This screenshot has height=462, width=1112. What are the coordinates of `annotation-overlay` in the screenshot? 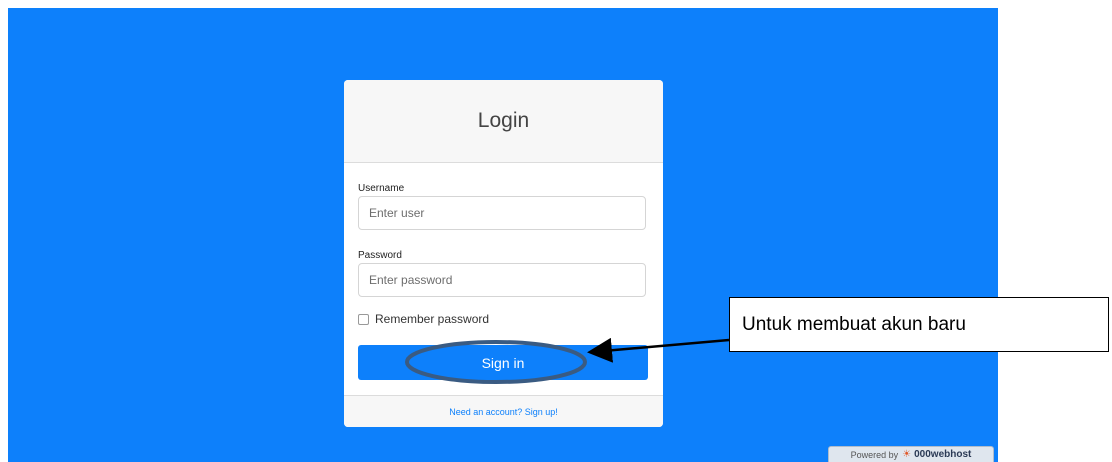 It's located at (567, 360).